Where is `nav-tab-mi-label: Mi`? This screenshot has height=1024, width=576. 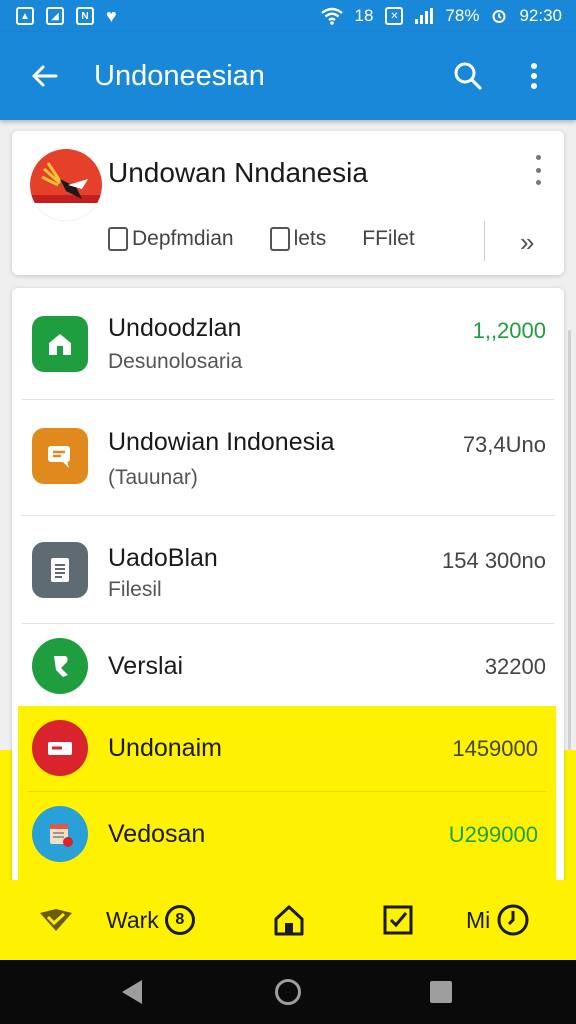 nav-tab-mi-label: Mi is located at coordinates (478, 919).